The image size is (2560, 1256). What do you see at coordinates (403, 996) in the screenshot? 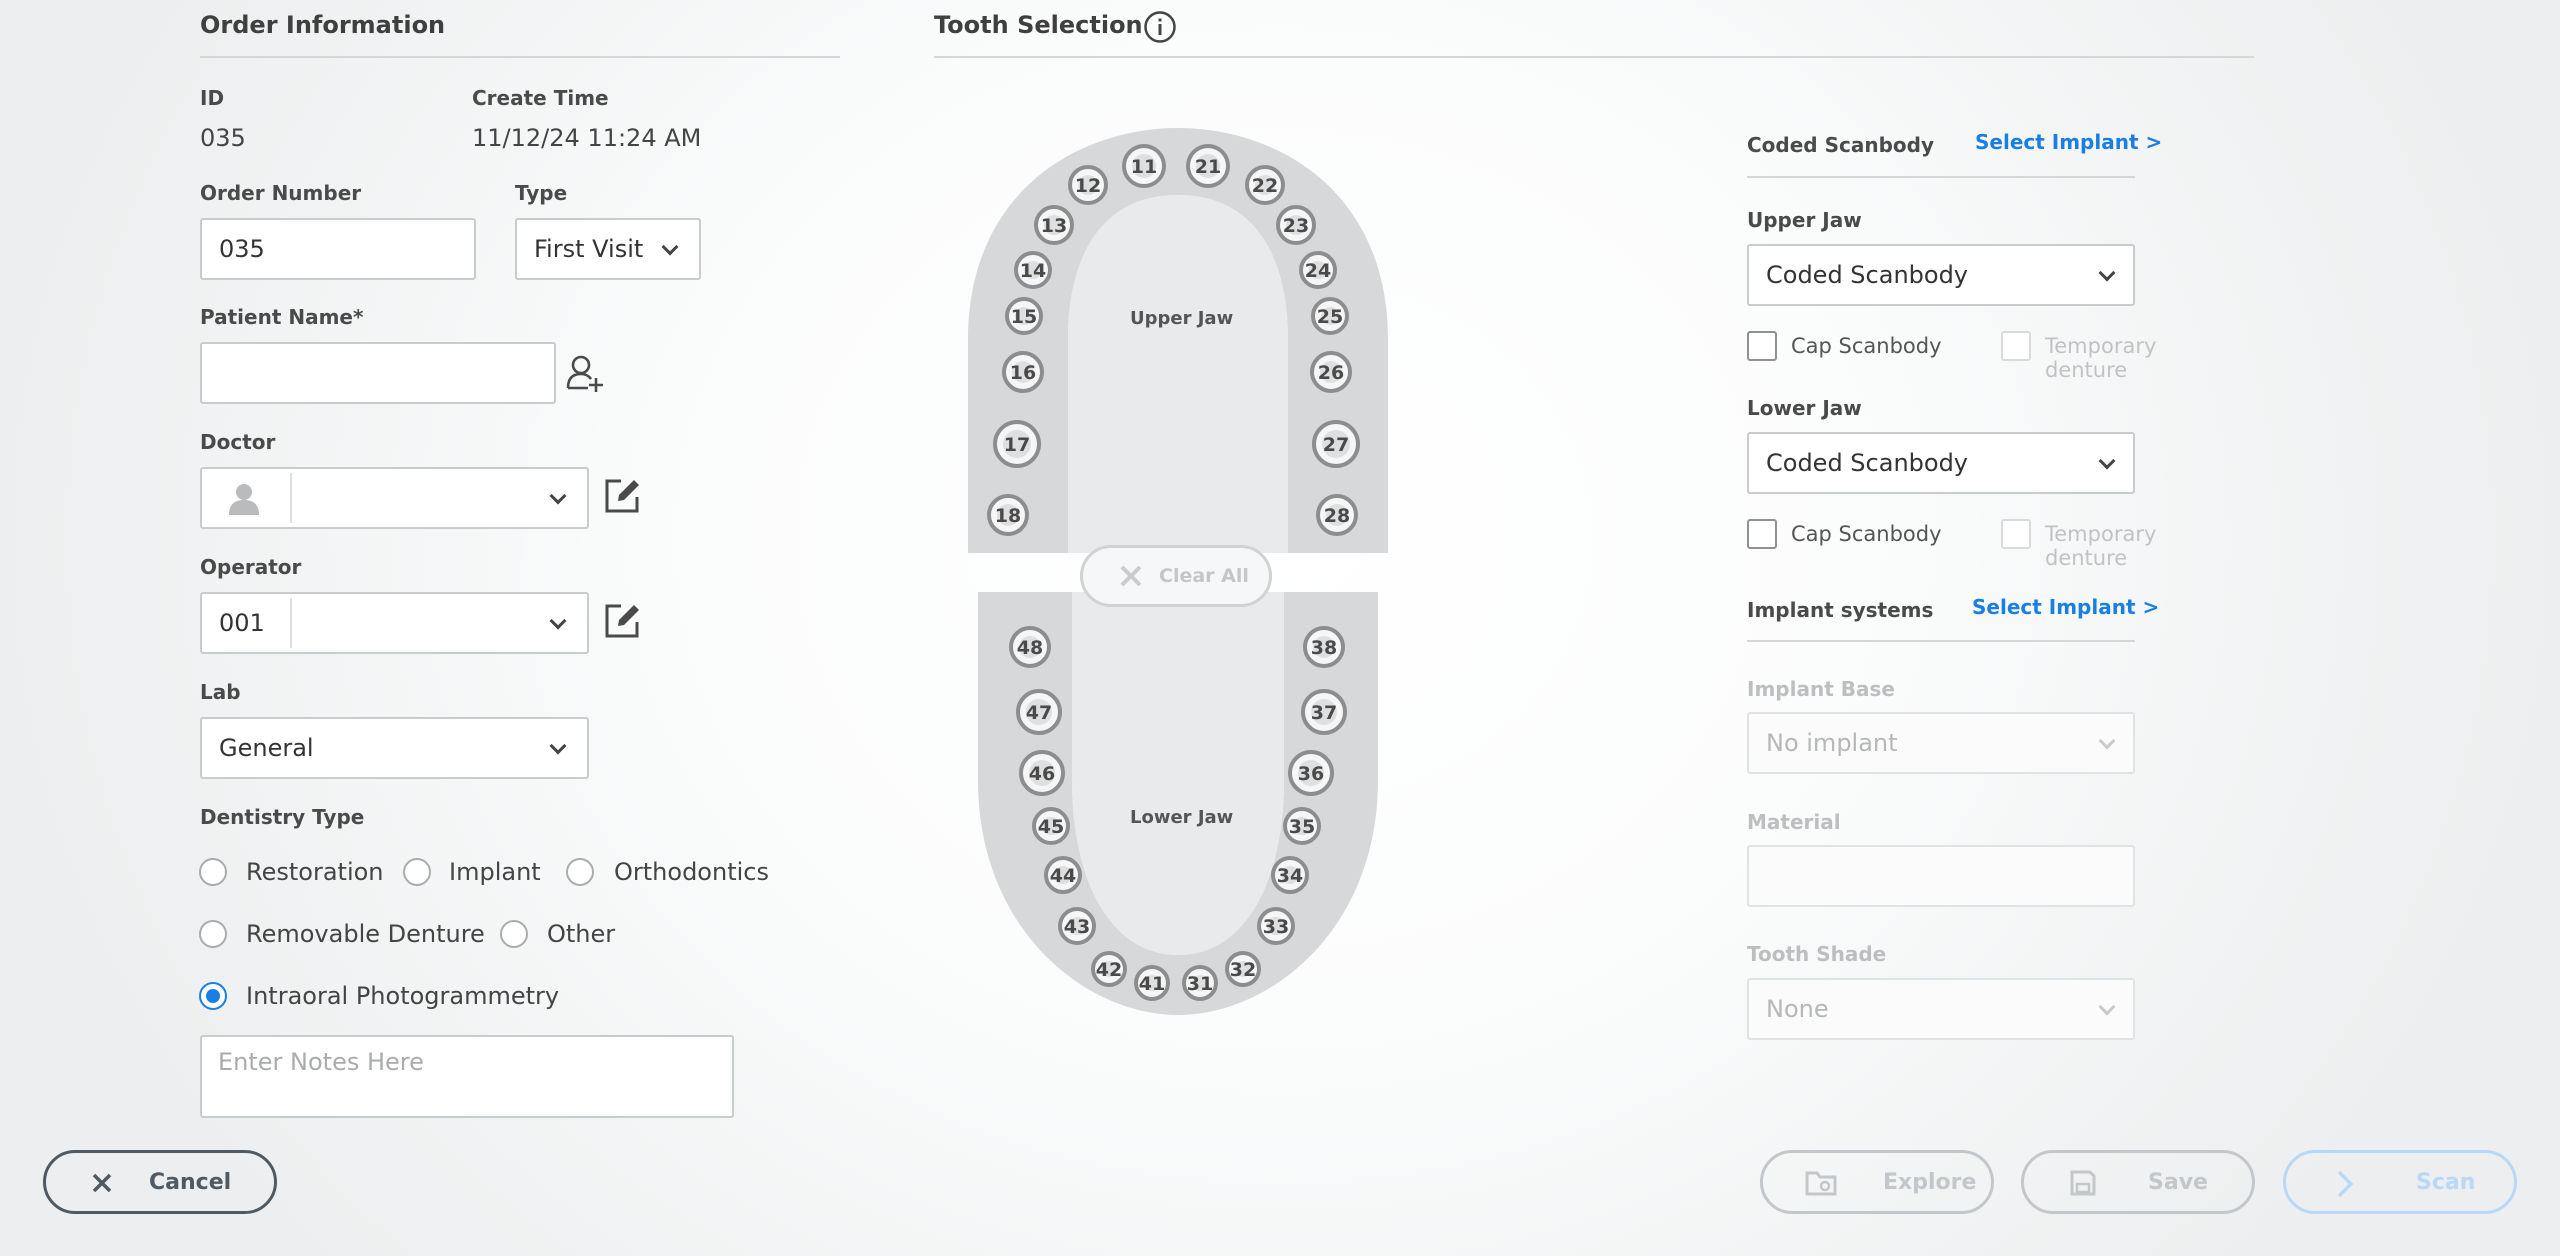
I see `radio-label: Intraoral Photogrammetry` at bounding box center [403, 996].